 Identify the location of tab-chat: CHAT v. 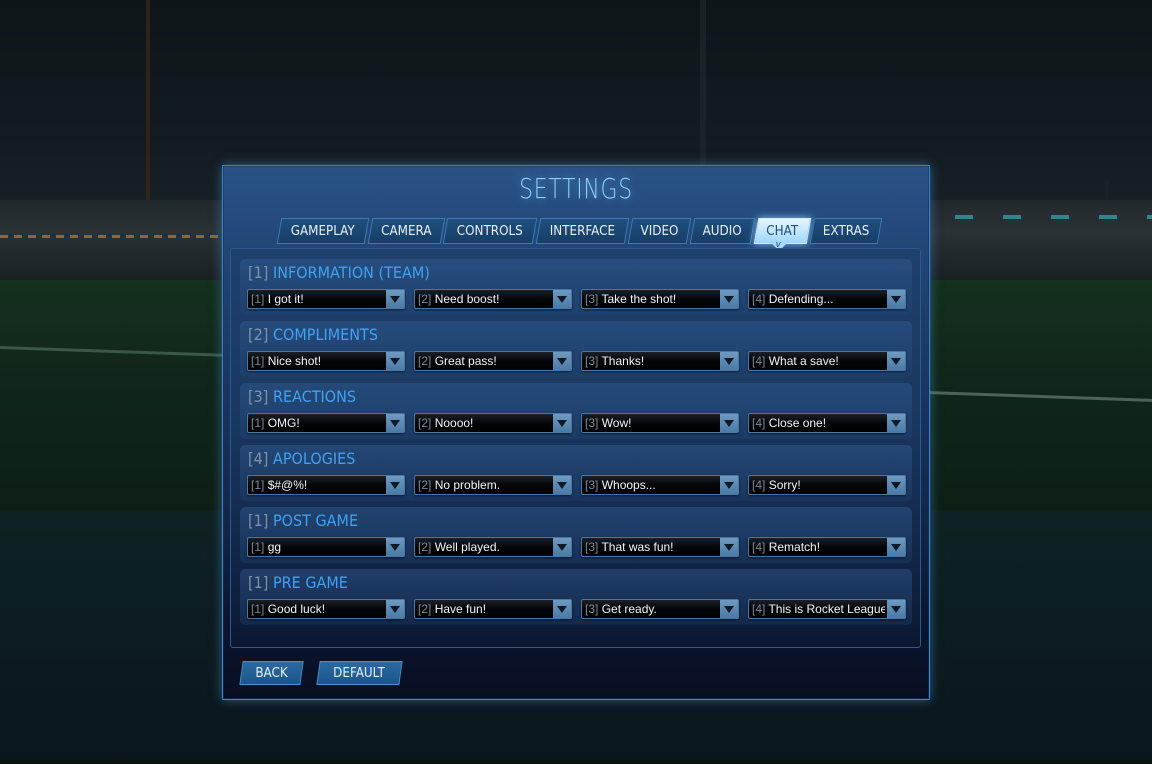
(782, 234).